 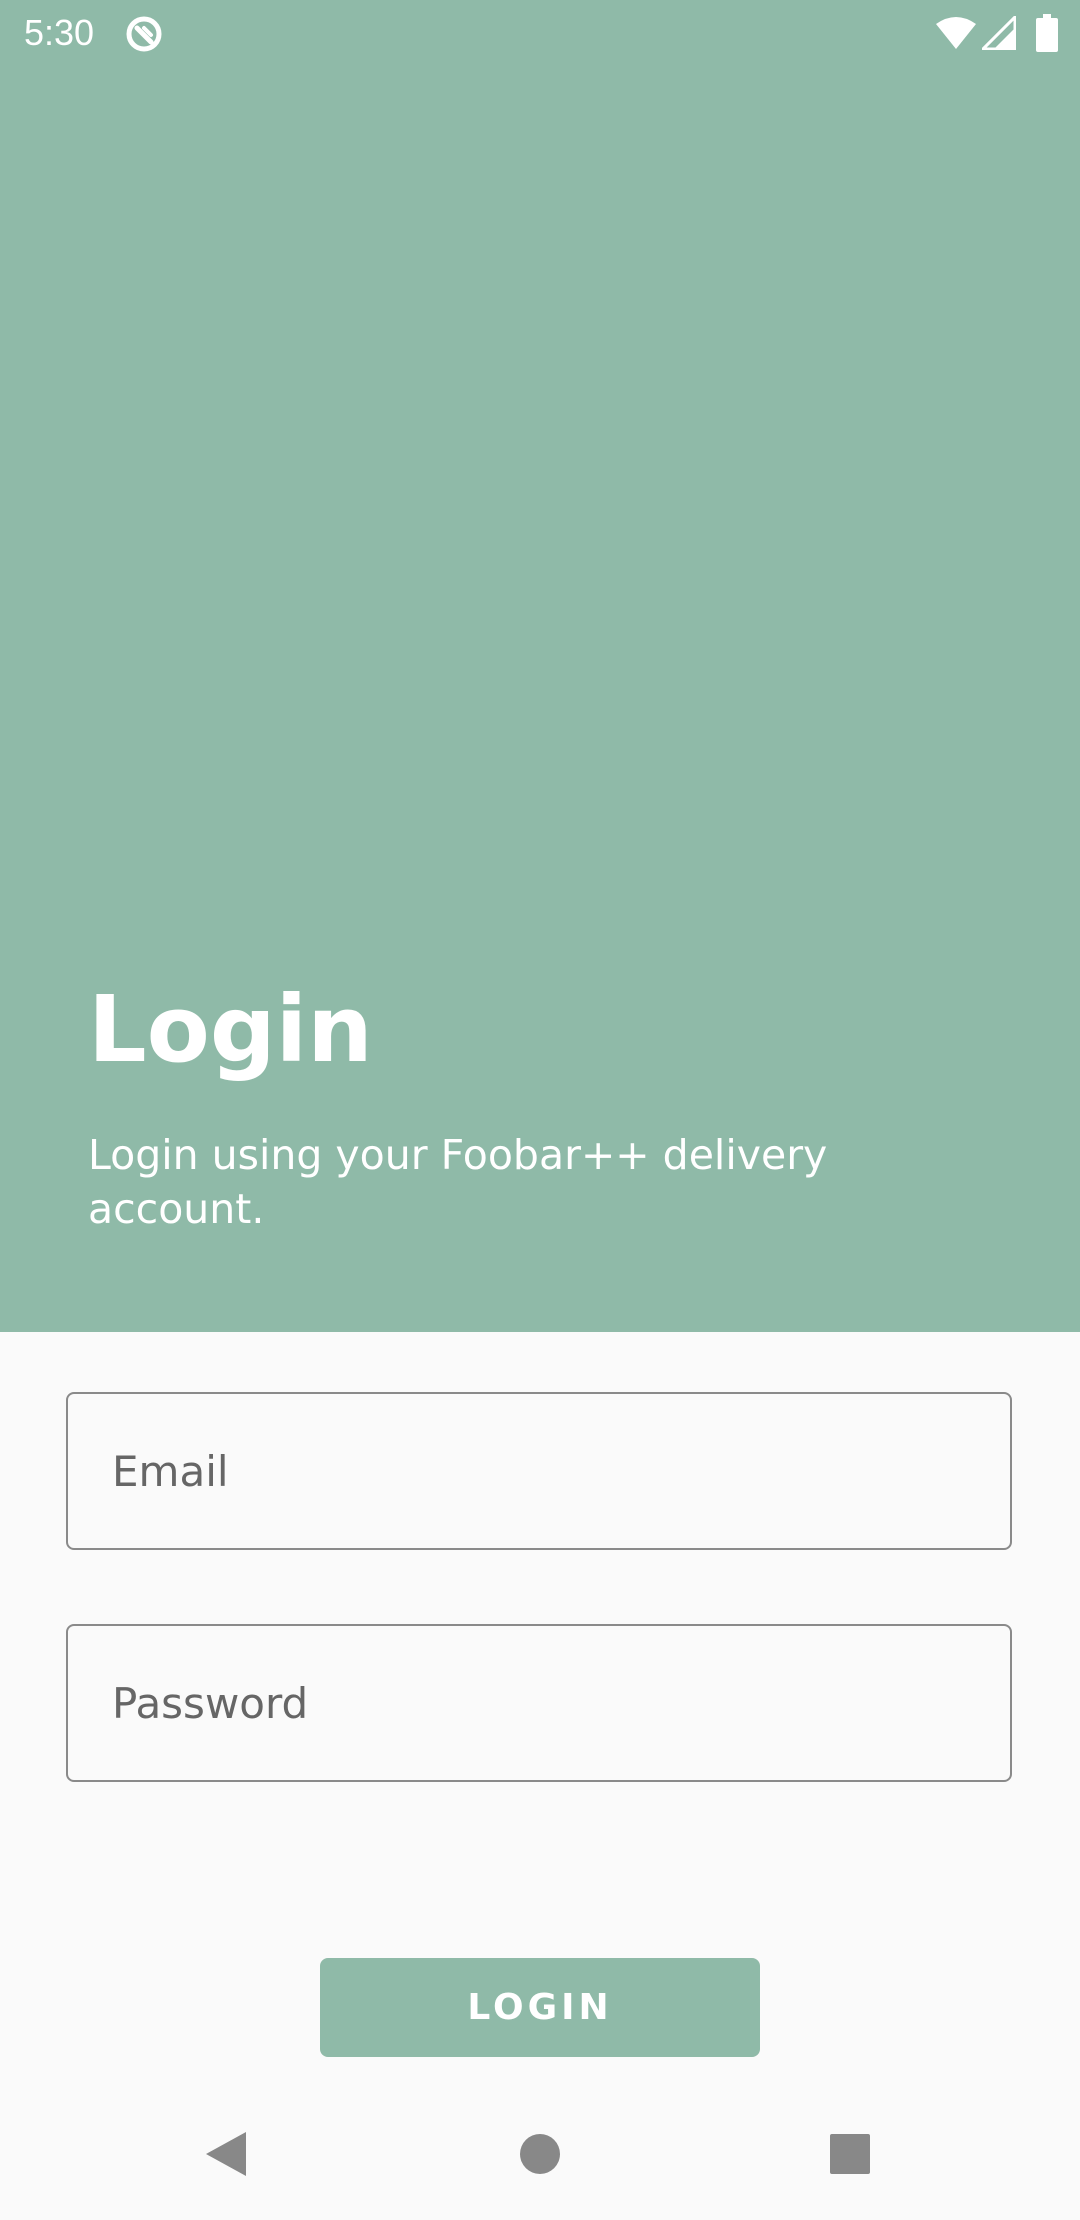 What do you see at coordinates (144, 34) in the screenshot?
I see `notification-app-icon` at bounding box center [144, 34].